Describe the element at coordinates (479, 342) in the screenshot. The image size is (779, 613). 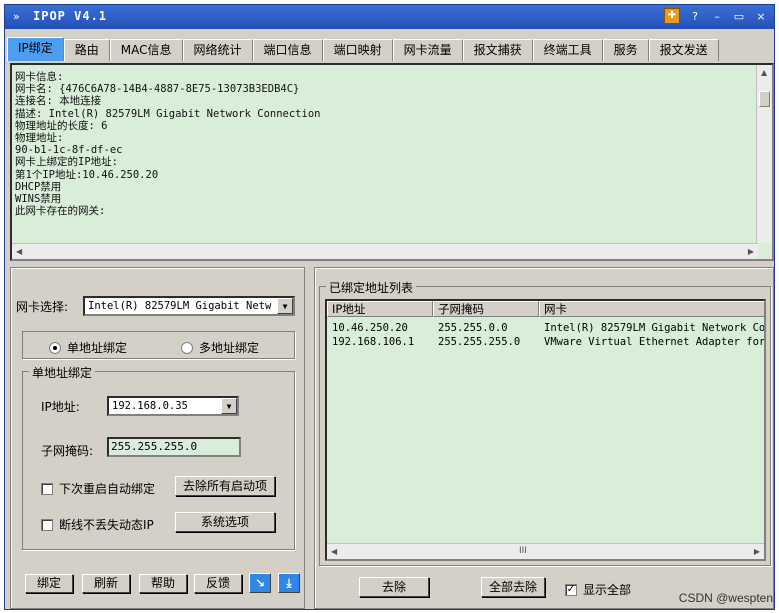
I see `row-mask: 255.255.255.0` at that location.